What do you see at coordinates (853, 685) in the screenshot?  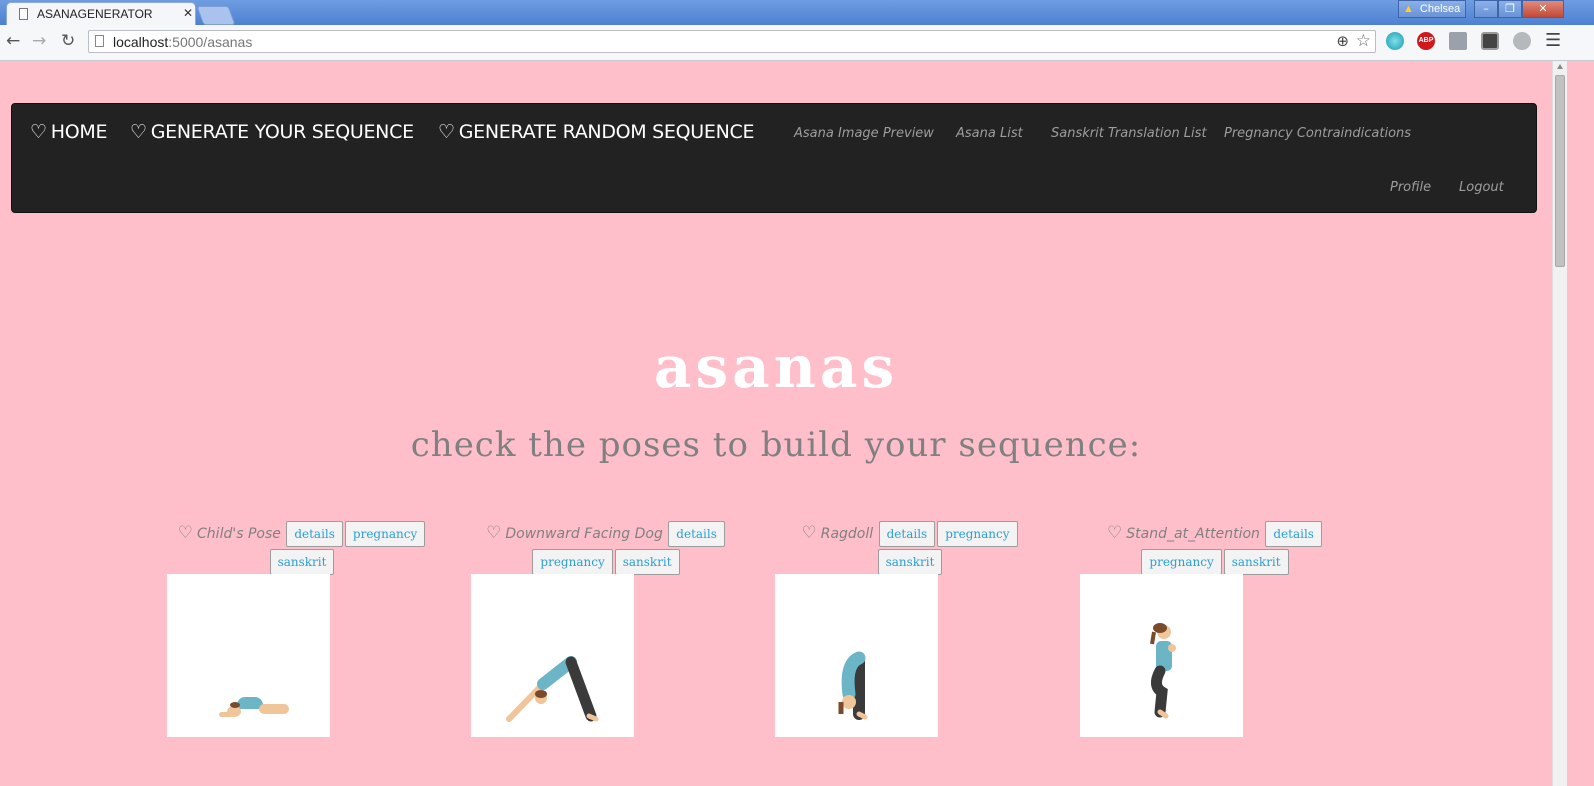 I see `figure-ragdoll` at bounding box center [853, 685].